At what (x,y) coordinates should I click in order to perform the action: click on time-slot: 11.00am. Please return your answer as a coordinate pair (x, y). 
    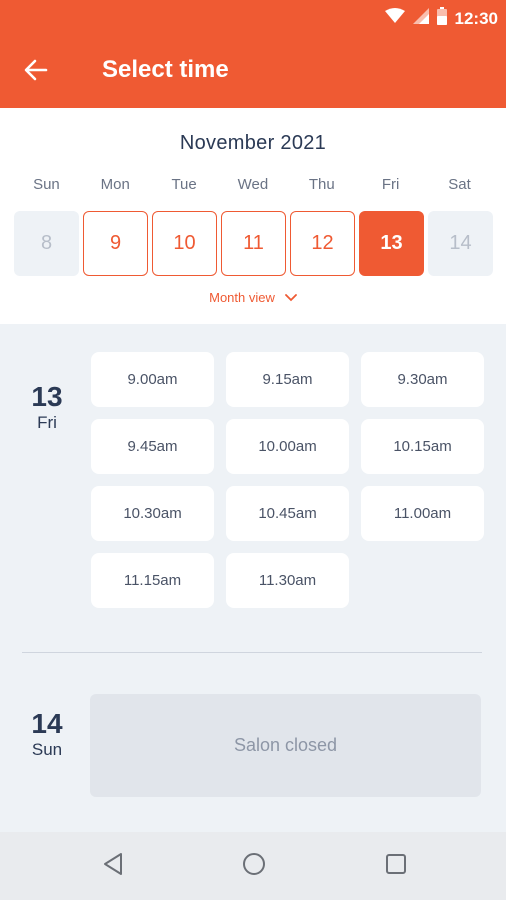
    Looking at the image, I should click on (422, 513).